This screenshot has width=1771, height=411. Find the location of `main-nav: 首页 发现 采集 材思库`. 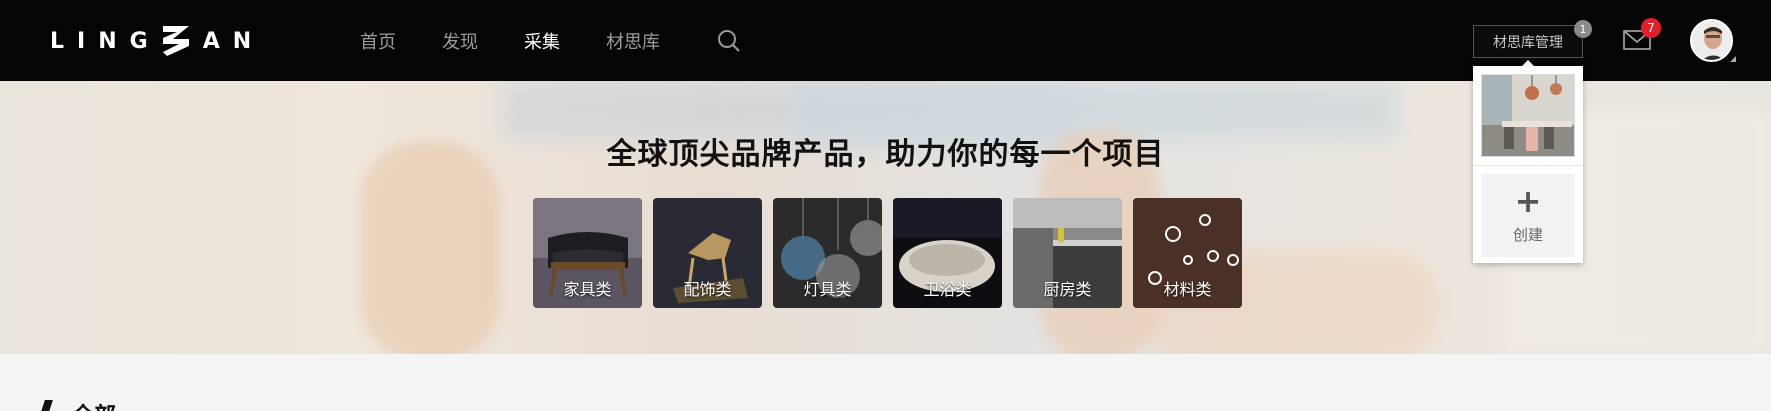

main-nav: 首页 发现 采集 材思库 is located at coordinates (533, 40).